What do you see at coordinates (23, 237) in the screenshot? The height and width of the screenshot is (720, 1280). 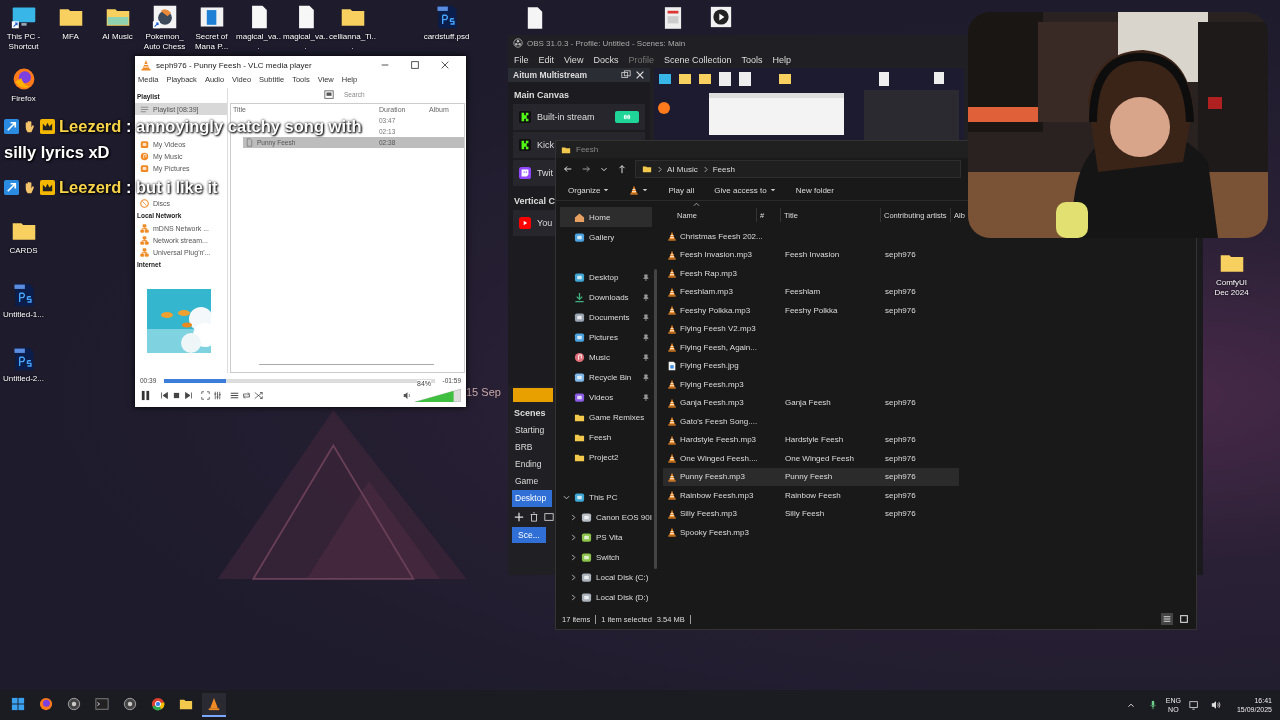 I see `desktop-icon: CARDS` at bounding box center [23, 237].